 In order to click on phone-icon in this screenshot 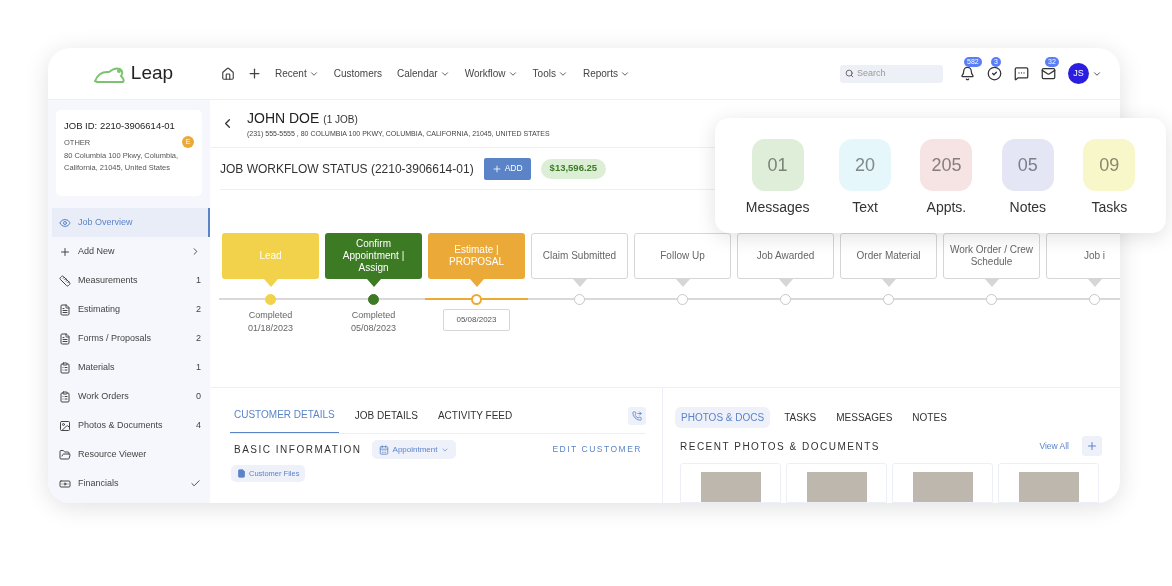, I will do `click(637, 416)`.